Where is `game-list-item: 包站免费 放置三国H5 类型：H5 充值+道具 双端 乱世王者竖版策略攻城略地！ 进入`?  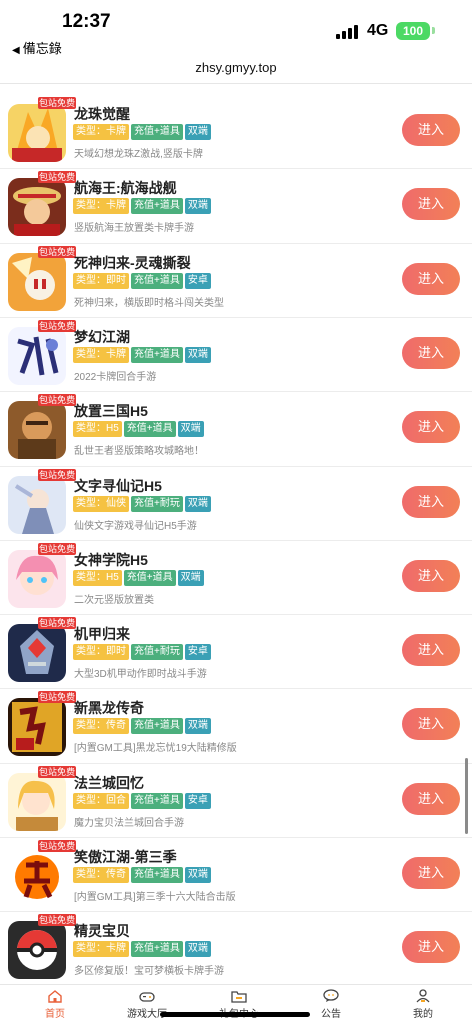 game-list-item: 包站免费 放置三国H5 类型：H5 充值+道具 双端 乱世王者竖版策略攻城略地！ 进入 is located at coordinates (236, 428).